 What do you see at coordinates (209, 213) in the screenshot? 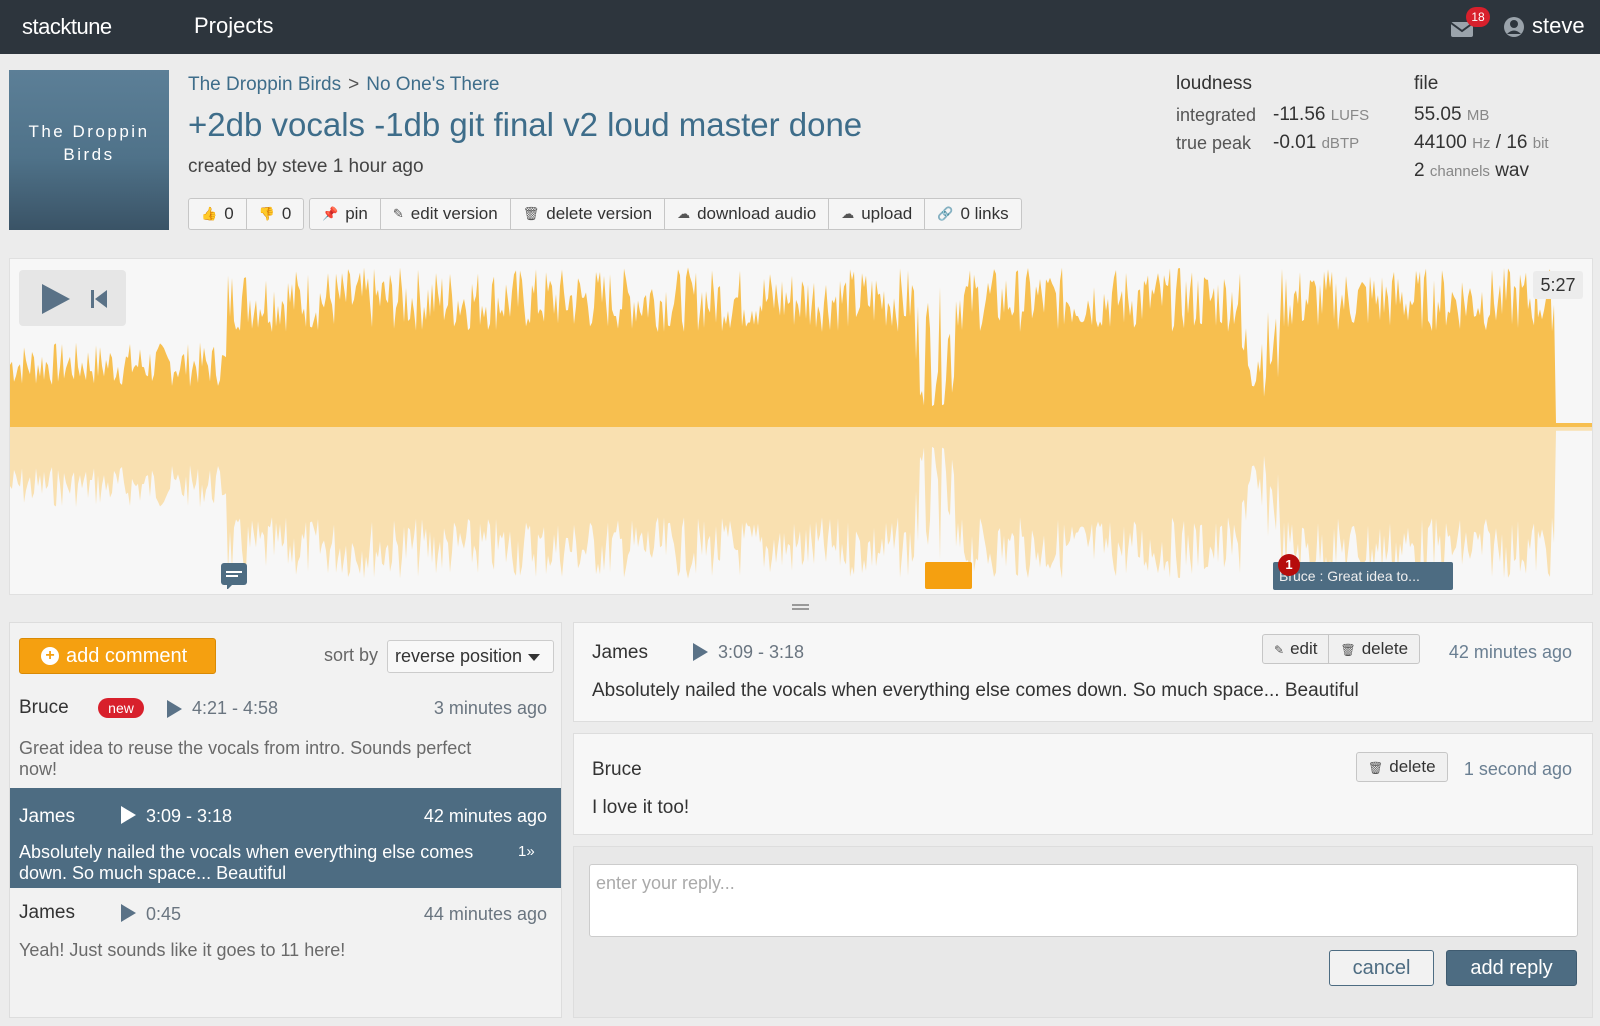
I see `thumbs-up-icon: 👍` at bounding box center [209, 213].